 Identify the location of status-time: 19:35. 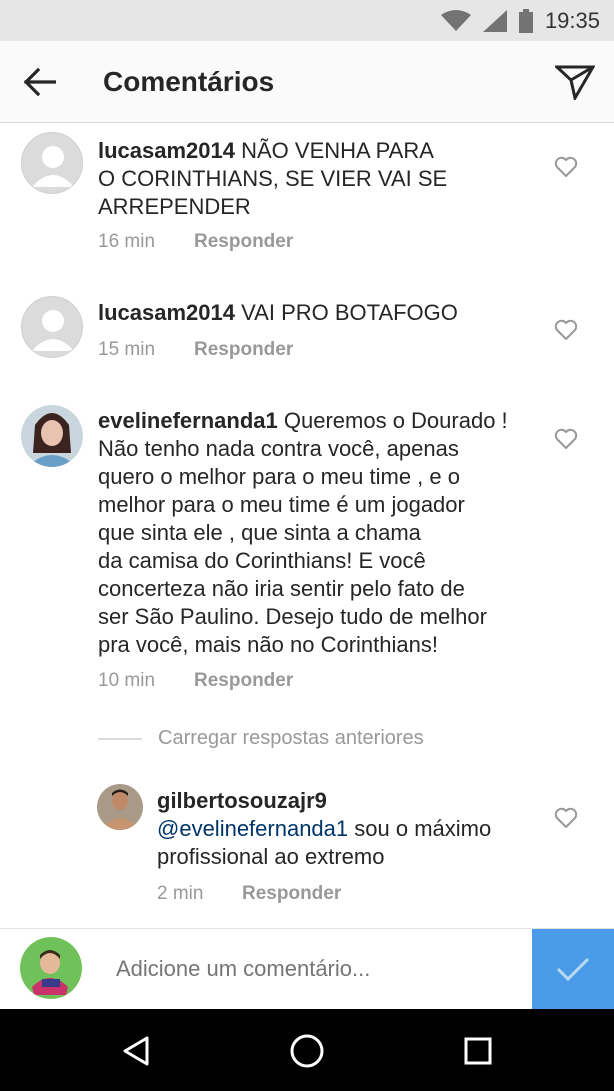
(572, 20).